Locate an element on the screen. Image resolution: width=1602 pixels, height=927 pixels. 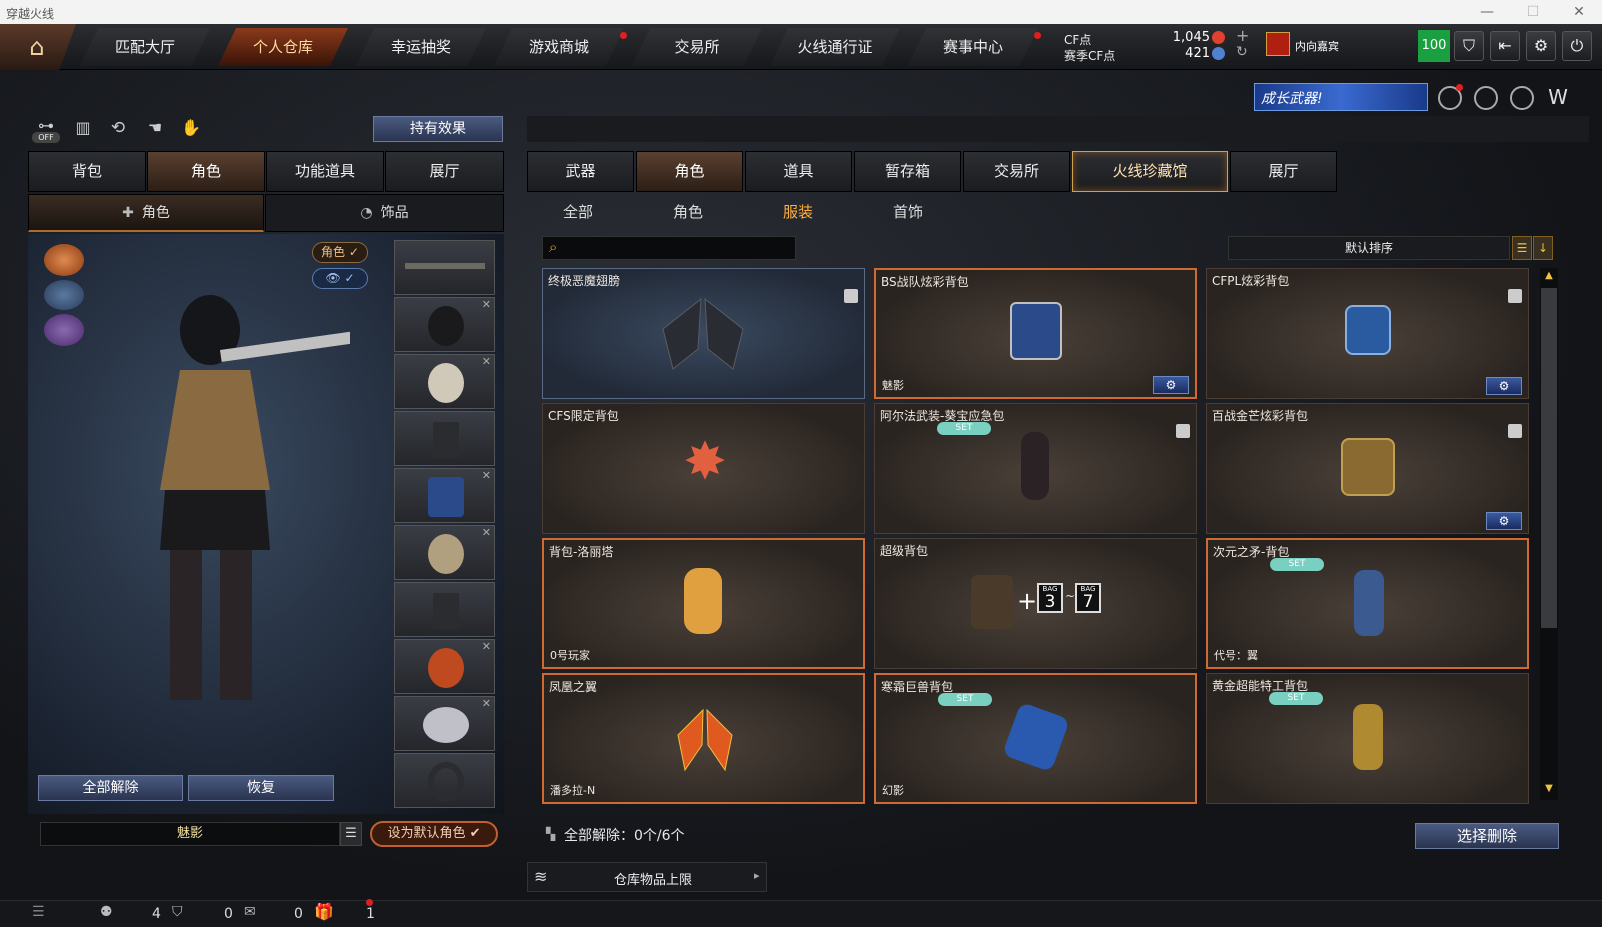
select-delete-button: 选择删除 is located at coordinates (1487, 836).